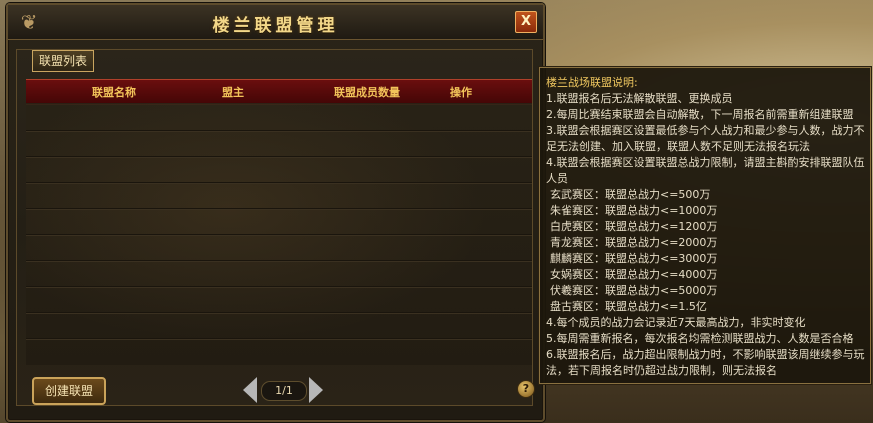  I want to click on info-line: 女娲赛区：联盟总战力<=4000万, so click(634, 274).